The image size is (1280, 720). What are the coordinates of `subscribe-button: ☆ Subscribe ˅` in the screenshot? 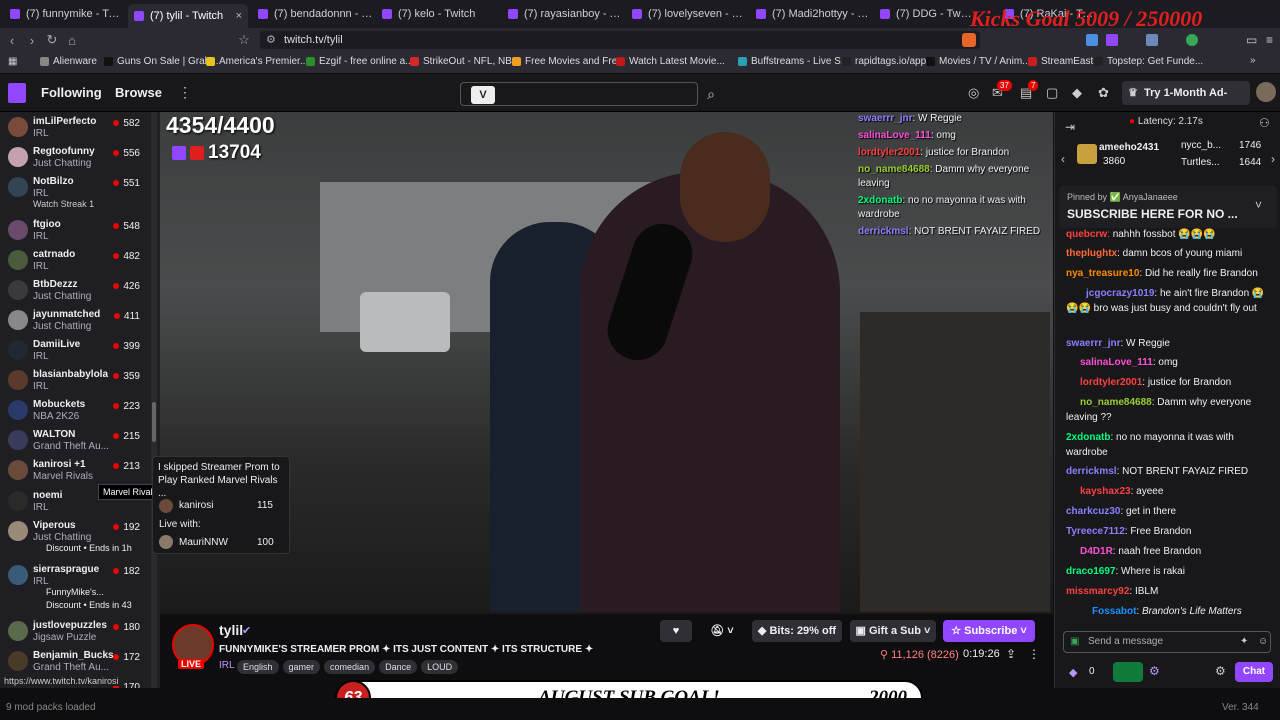 It's located at (989, 631).